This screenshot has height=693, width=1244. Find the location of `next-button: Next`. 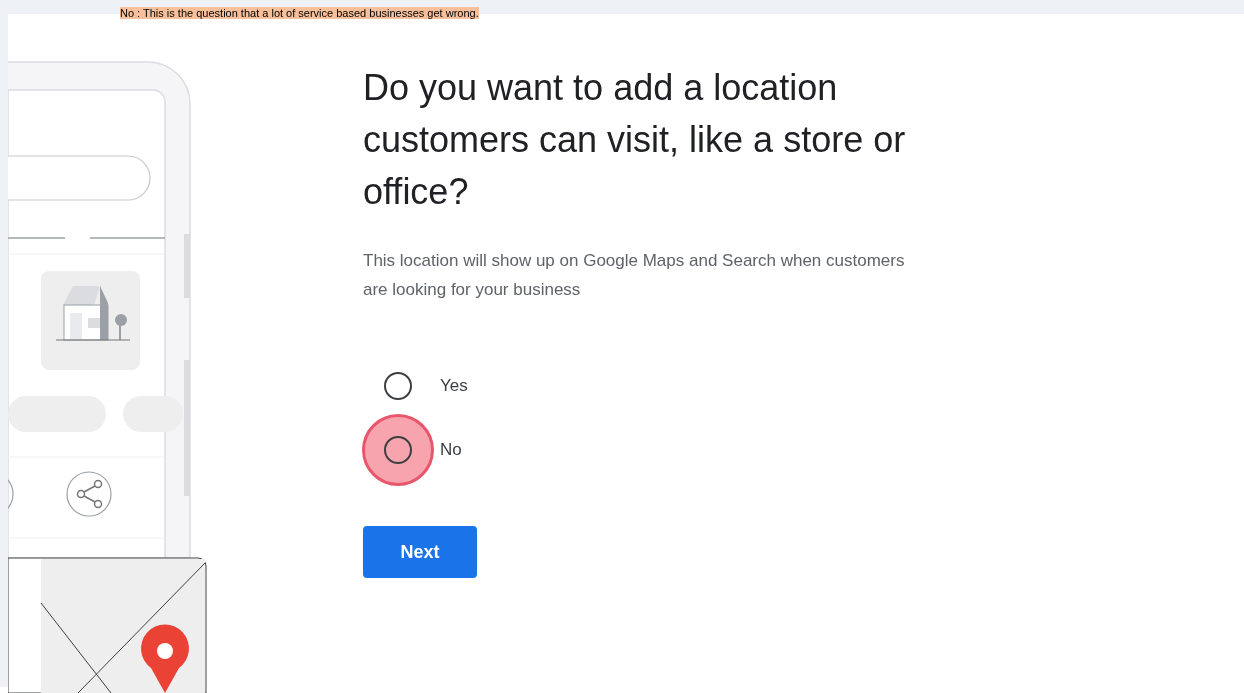

next-button: Next is located at coordinates (420, 552).